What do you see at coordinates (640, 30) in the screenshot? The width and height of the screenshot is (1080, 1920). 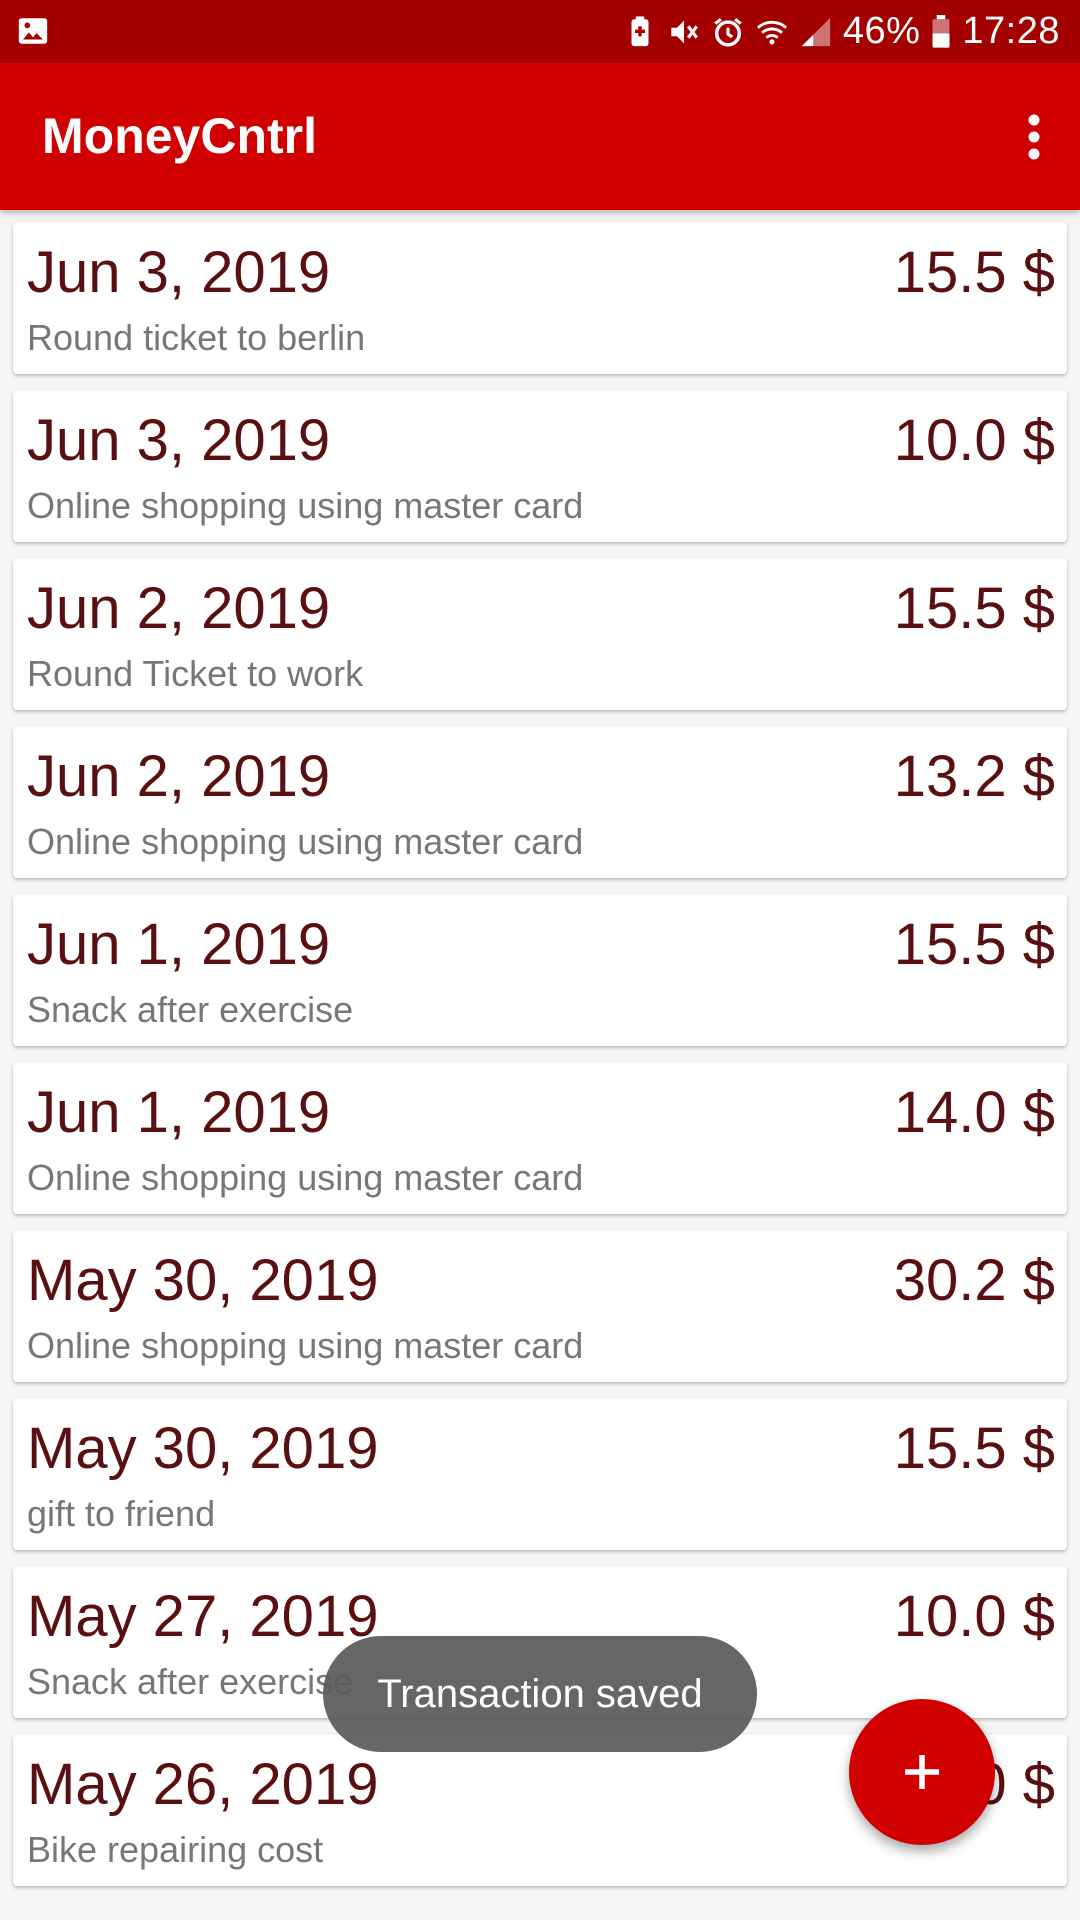 I see `battery-saver-icon` at bounding box center [640, 30].